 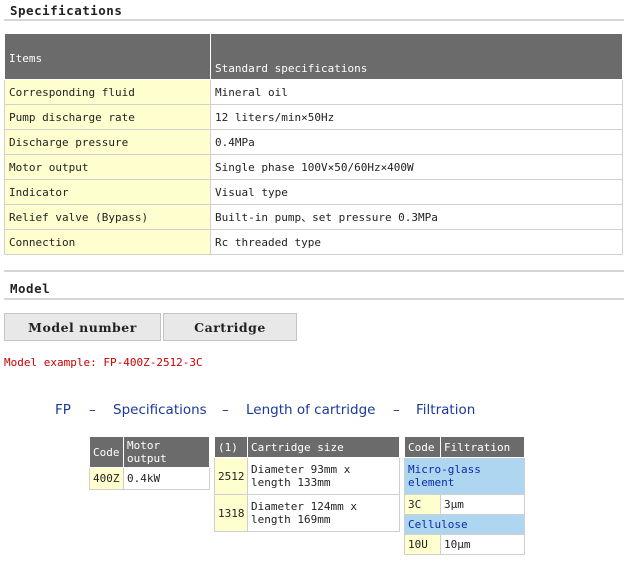 What do you see at coordinates (106, 478) in the screenshot?
I see `motor-code: 400Z` at bounding box center [106, 478].